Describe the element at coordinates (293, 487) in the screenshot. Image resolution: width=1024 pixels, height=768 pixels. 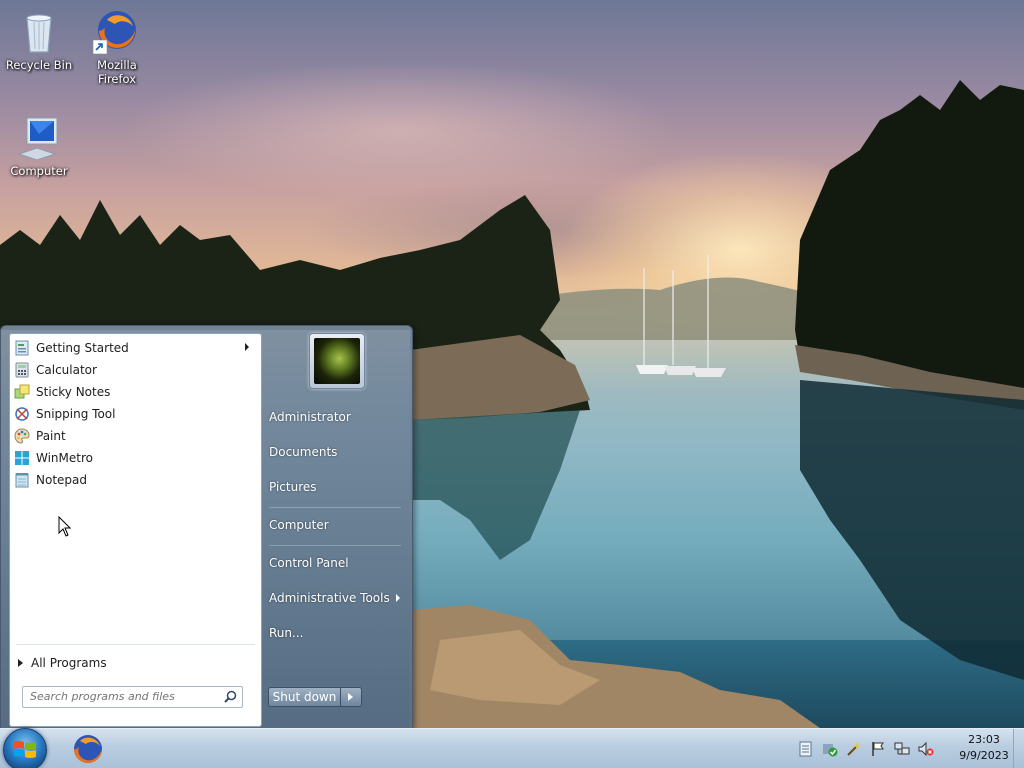
I see `menu-item-label: Pictures` at that location.